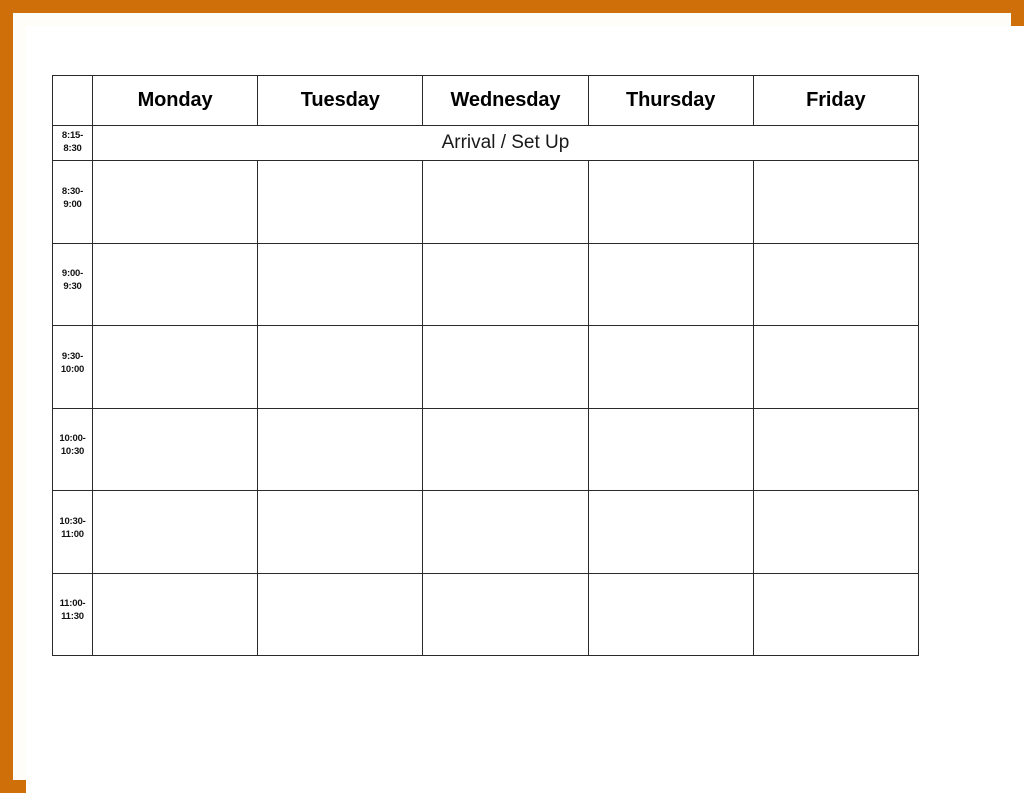 The height and width of the screenshot is (793, 1024). I want to click on time-label-slot-2: 9:00- 9:30, so click(72, 284).